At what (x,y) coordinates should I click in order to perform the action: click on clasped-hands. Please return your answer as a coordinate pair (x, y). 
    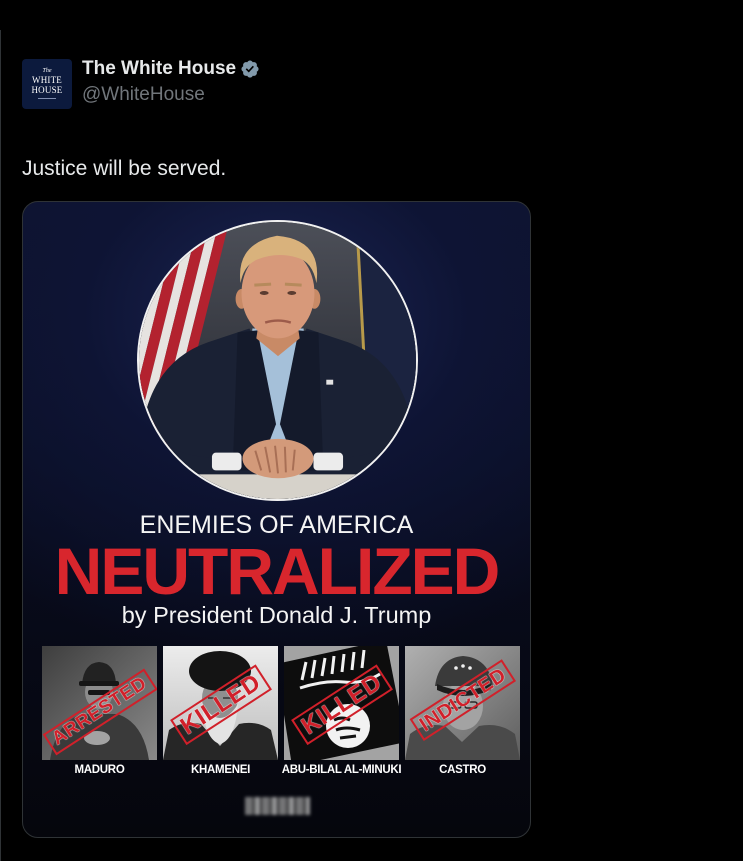
    Looking at the image, I should click on (278, 458).